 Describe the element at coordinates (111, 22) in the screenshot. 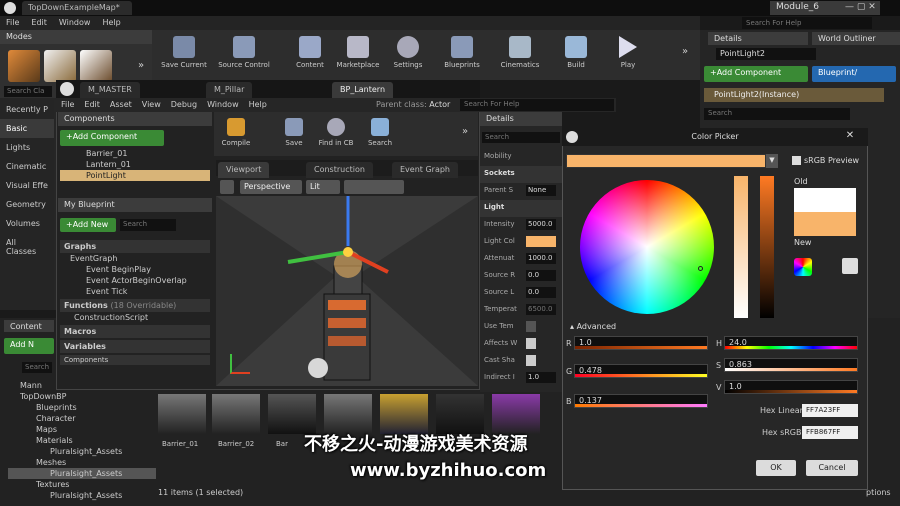

I see `menu-help: Help` at that location.